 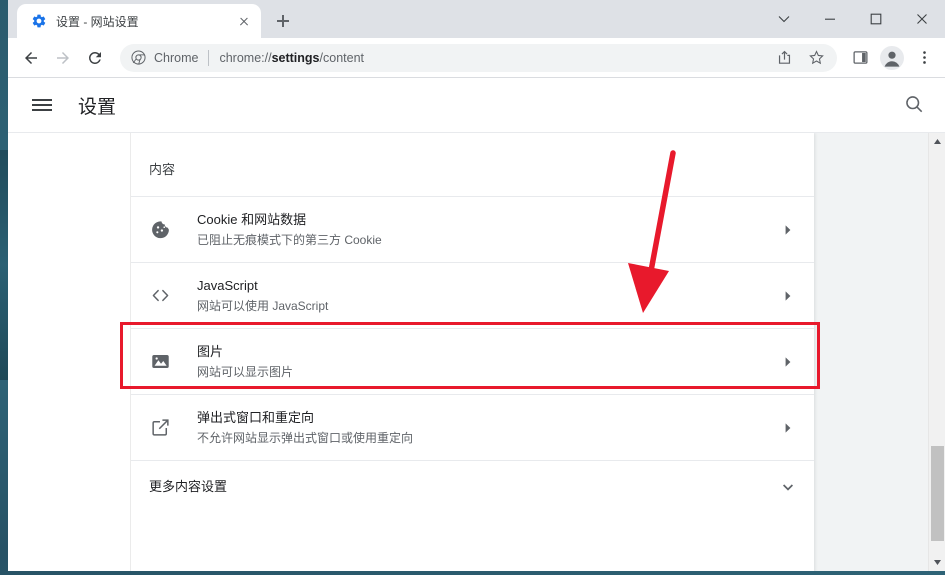 I want to click on omnibox-divider, so click(x=209, y=57).